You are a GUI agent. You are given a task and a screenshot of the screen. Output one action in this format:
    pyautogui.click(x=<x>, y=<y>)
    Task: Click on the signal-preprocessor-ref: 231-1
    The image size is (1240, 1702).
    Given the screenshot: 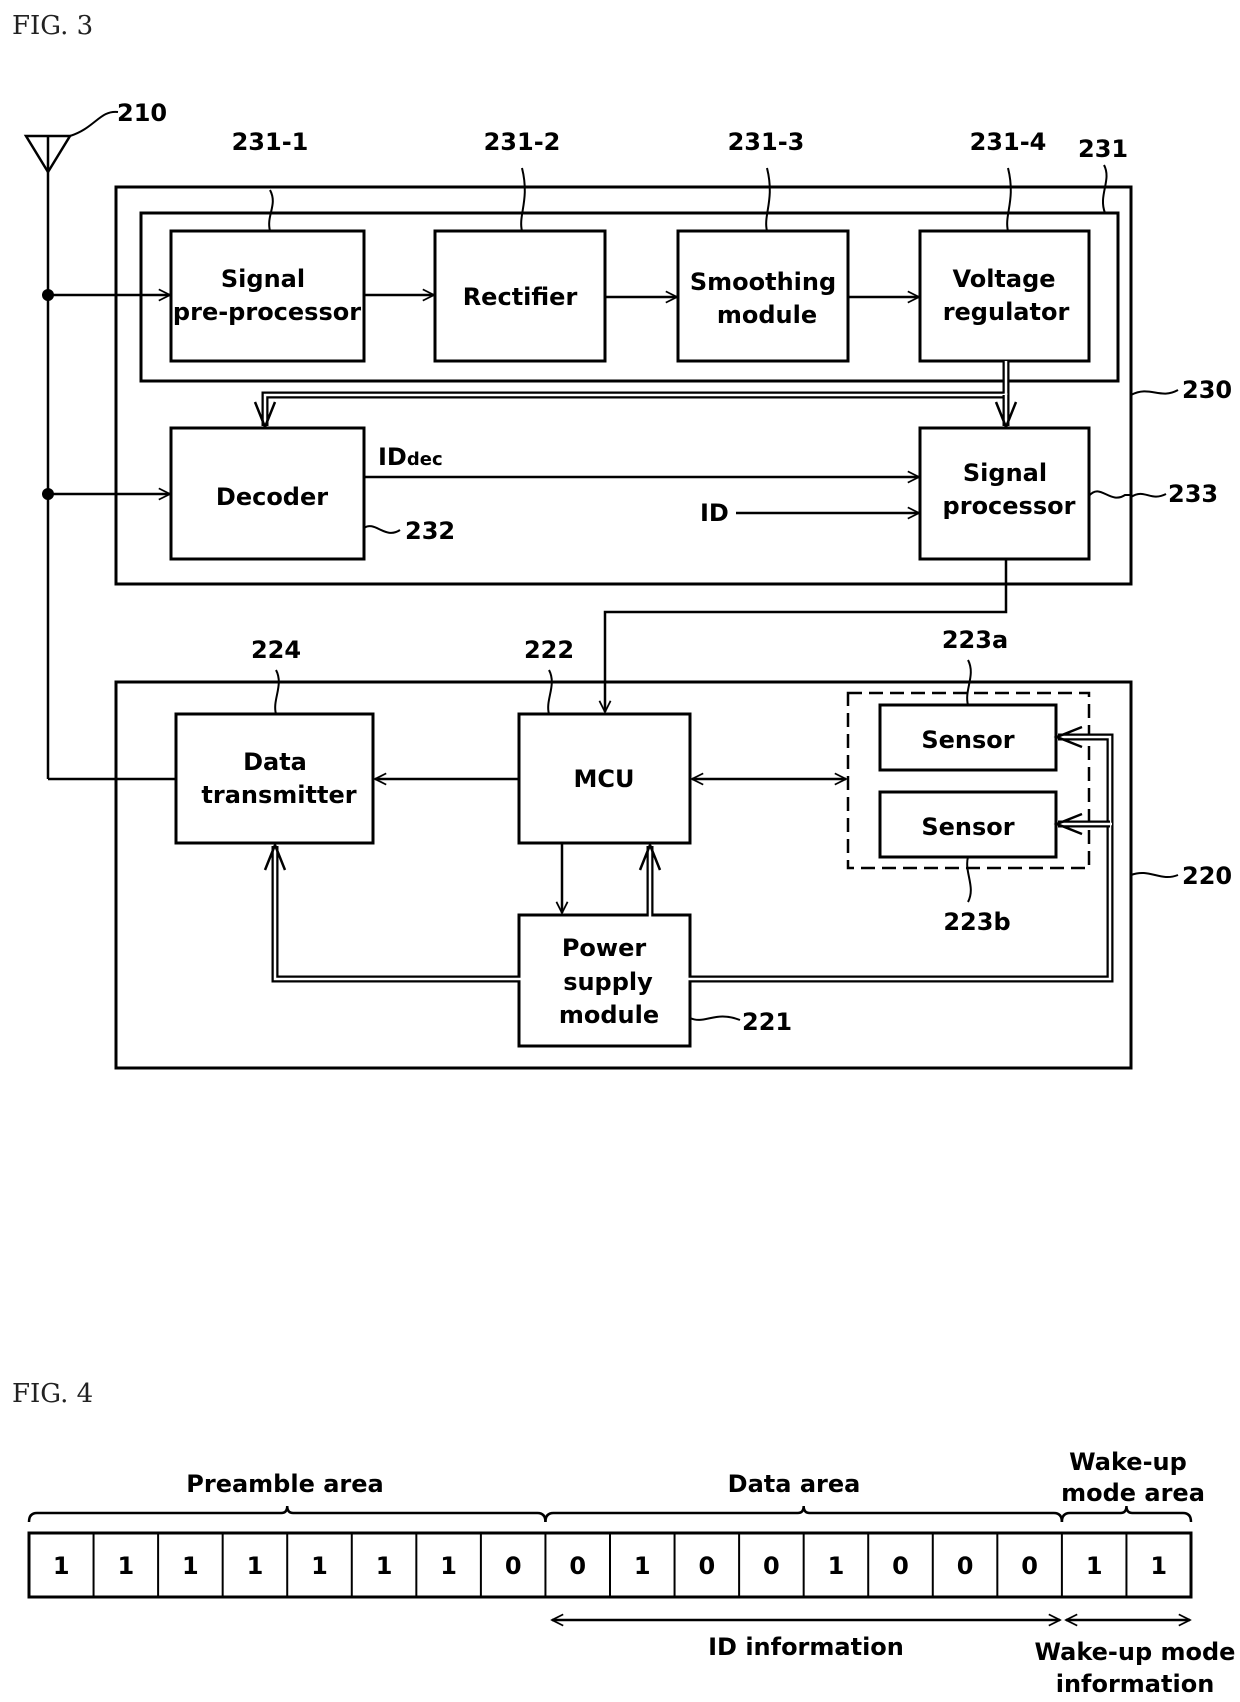 What is the action you would take?
    pyautogui.click(x=270, y=142)
    